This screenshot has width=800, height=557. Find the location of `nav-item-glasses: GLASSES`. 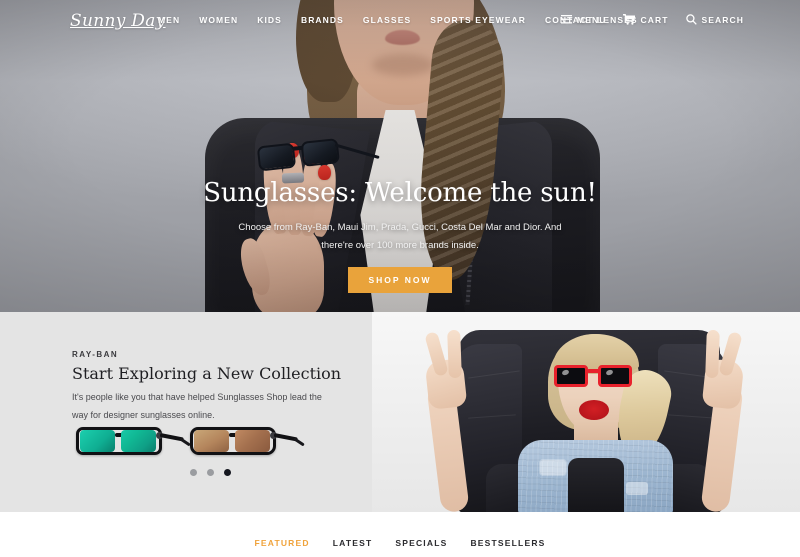

nav-item-glasses: GLASSES is located at coordinates (387, 20).